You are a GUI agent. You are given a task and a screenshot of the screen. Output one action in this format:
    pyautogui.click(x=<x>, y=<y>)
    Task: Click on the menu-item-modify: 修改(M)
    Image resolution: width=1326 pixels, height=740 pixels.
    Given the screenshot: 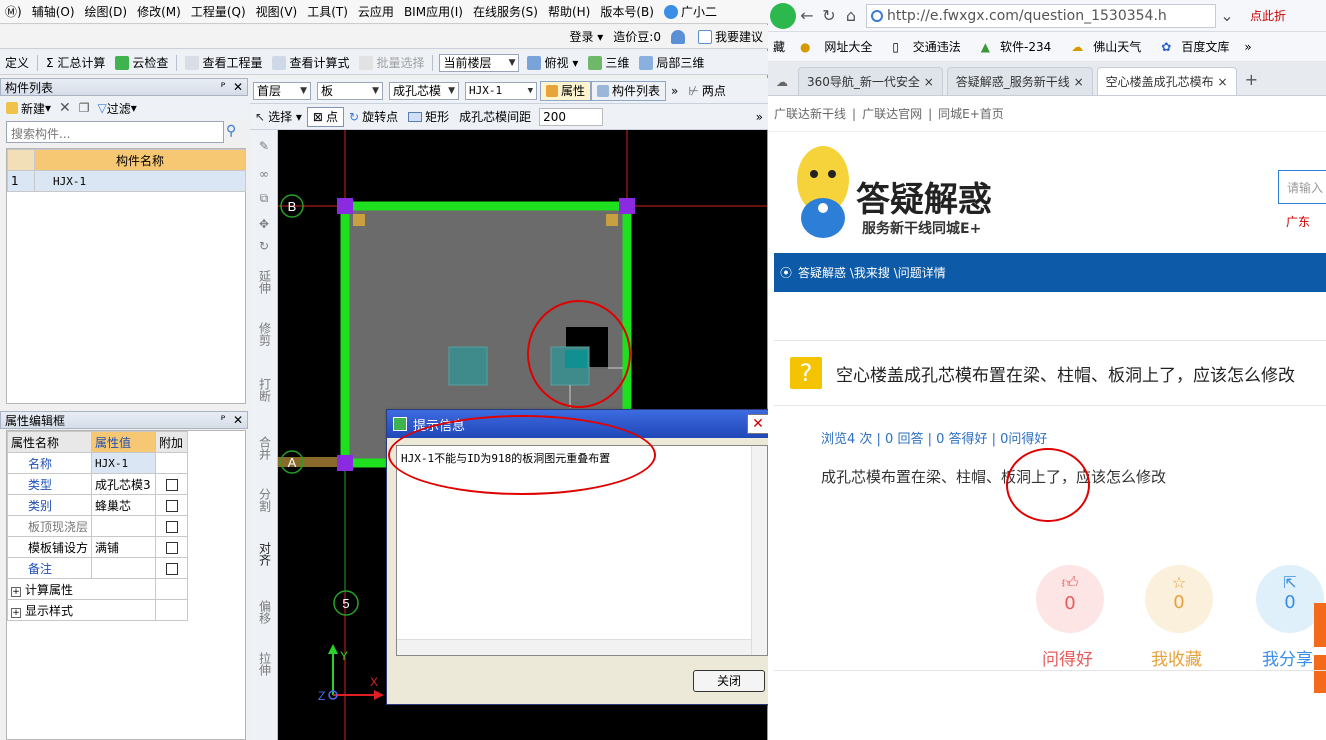 What is the action you would take?
    pyautogui.click(x=159, y=11)
    